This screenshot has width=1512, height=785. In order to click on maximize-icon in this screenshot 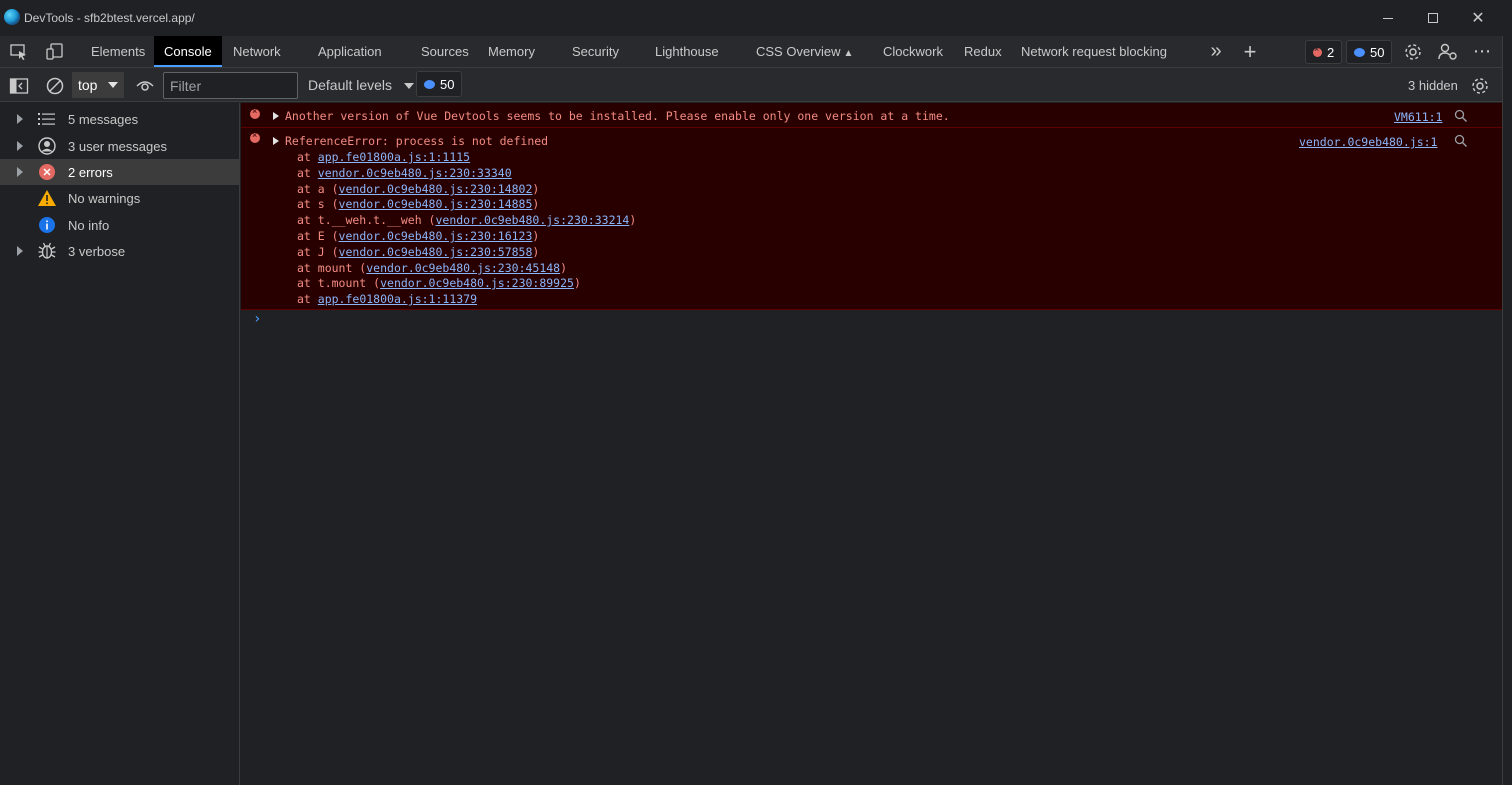, I will do `click(1433, 18)`.